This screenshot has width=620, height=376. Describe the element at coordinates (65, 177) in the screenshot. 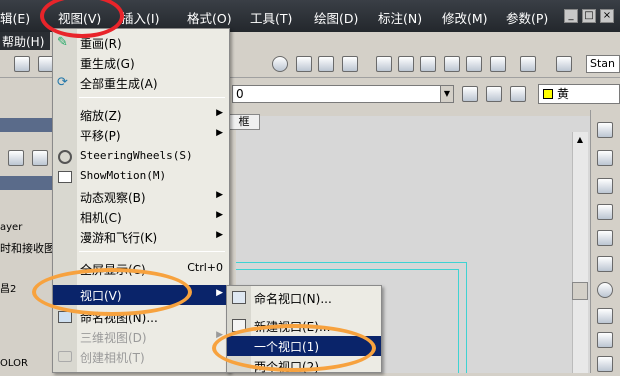

I see `showmotion-icon` at that location.